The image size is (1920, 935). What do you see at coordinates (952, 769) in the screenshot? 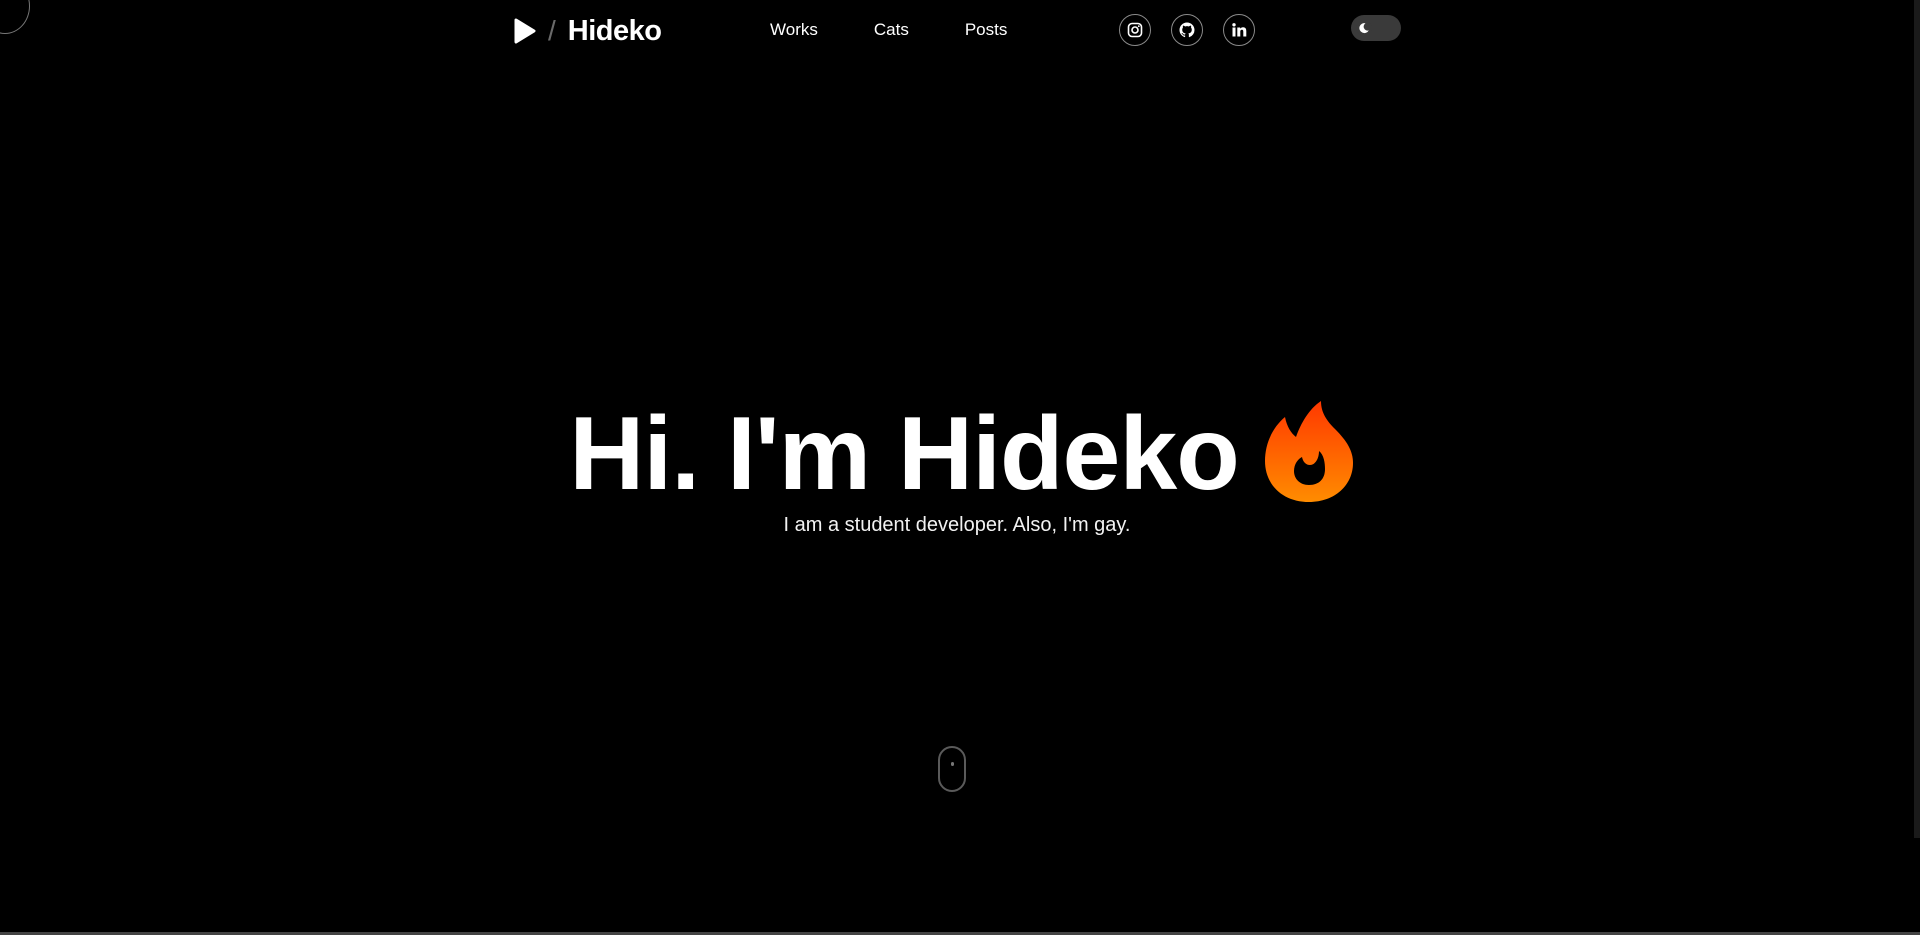
I see `mouse-scroll-icon` at bounding box center [952, 769].